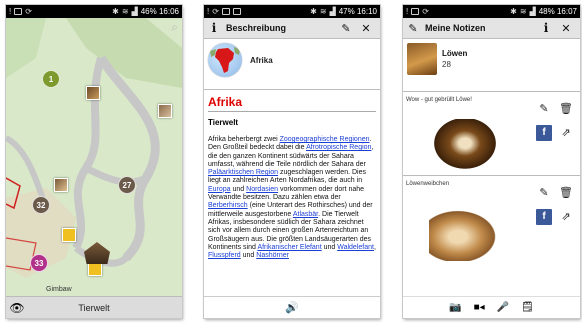 This screenshot has width=582, height=323. Describe the element at coordinates (219, 189) in the screenshot. I see `article-link: Europa` at that location.